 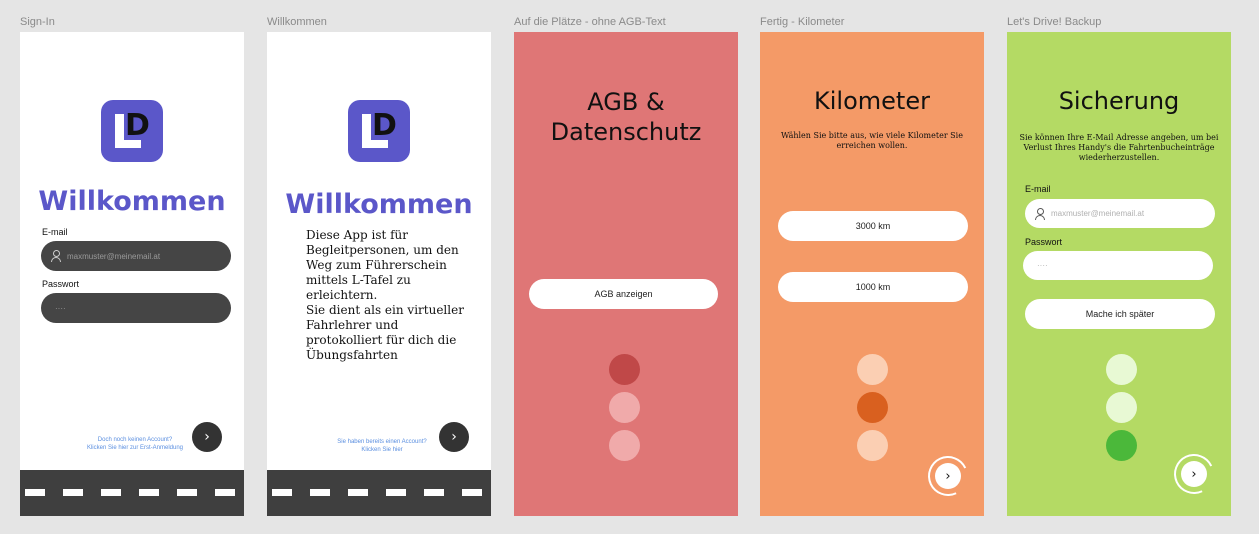 I want to click on option-1000km-button: 1000 km, so click(x=873, y=287).